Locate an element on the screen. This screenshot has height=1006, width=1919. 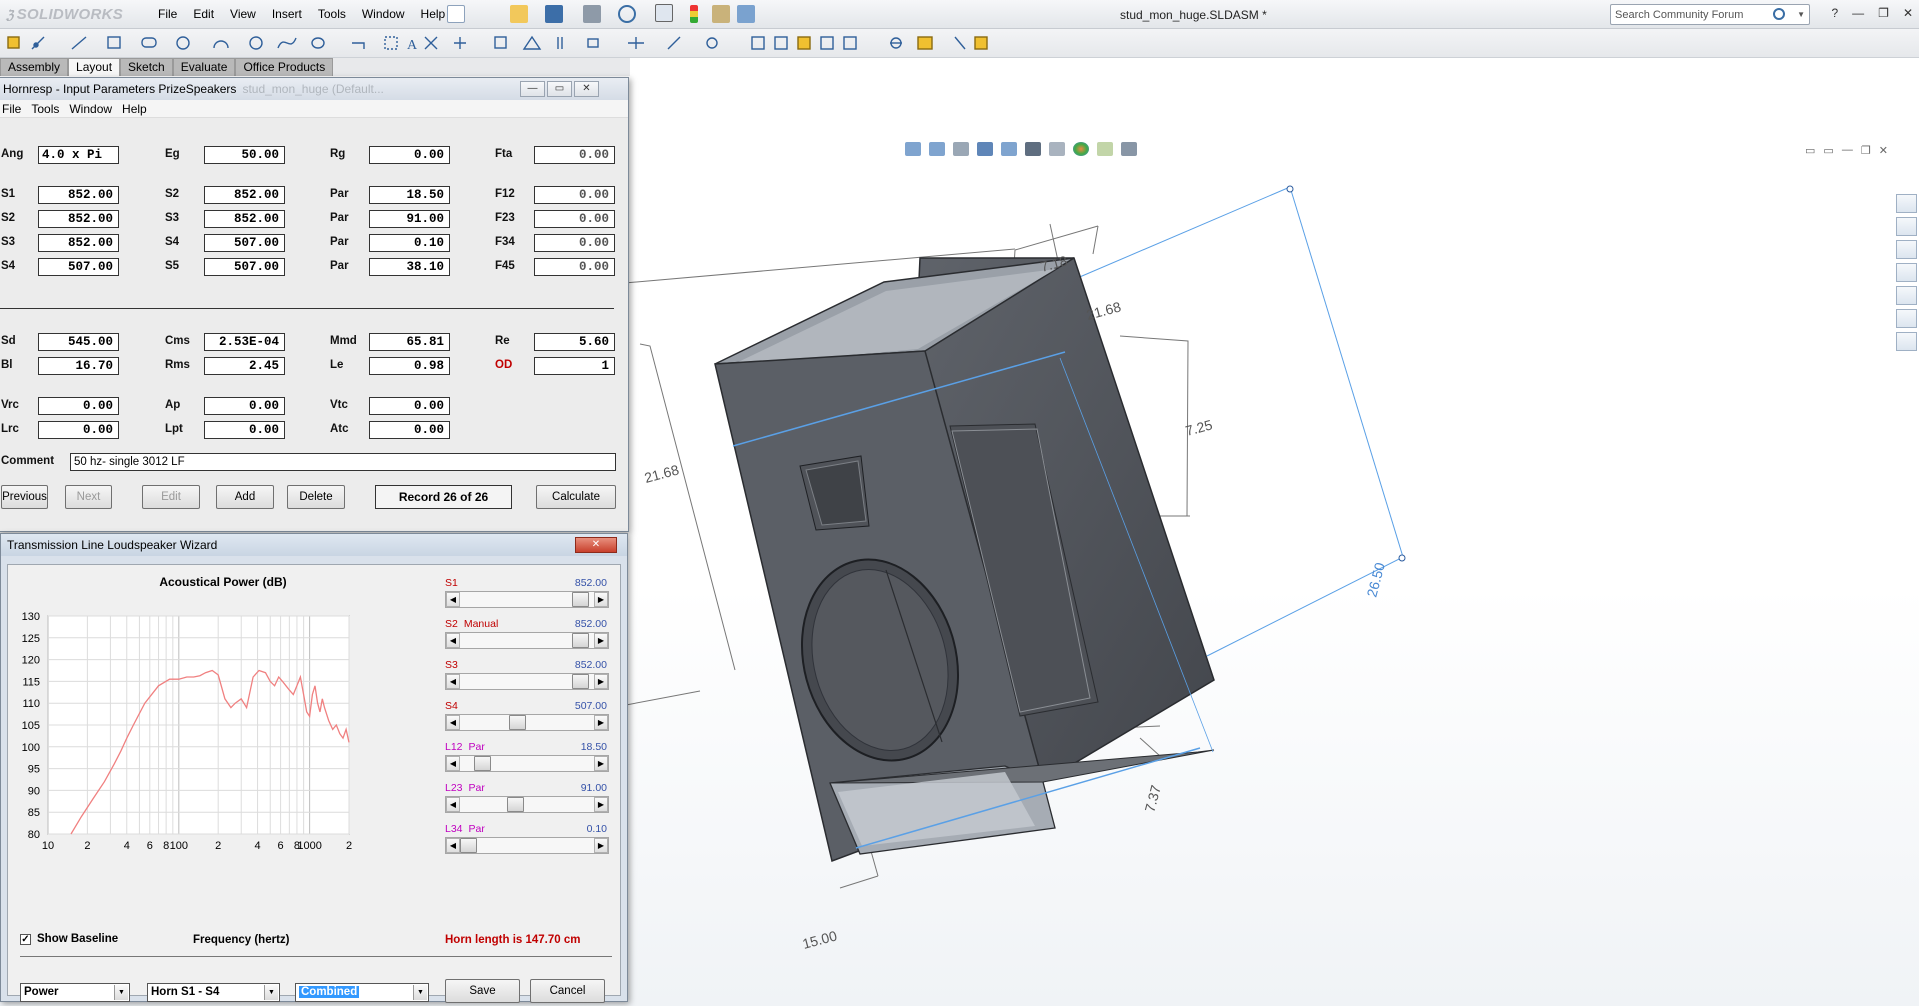
tab-office-products: Office Products is located at coordinates (284, 67).